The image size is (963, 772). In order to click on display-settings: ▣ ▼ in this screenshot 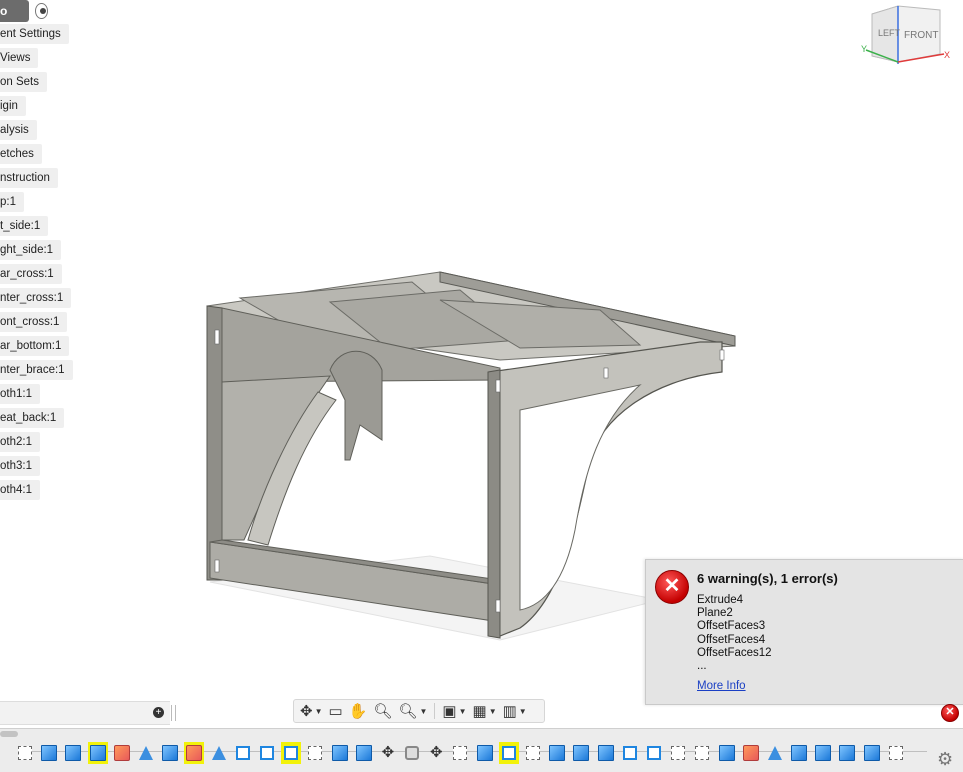, I will do `click(454, 711)`.